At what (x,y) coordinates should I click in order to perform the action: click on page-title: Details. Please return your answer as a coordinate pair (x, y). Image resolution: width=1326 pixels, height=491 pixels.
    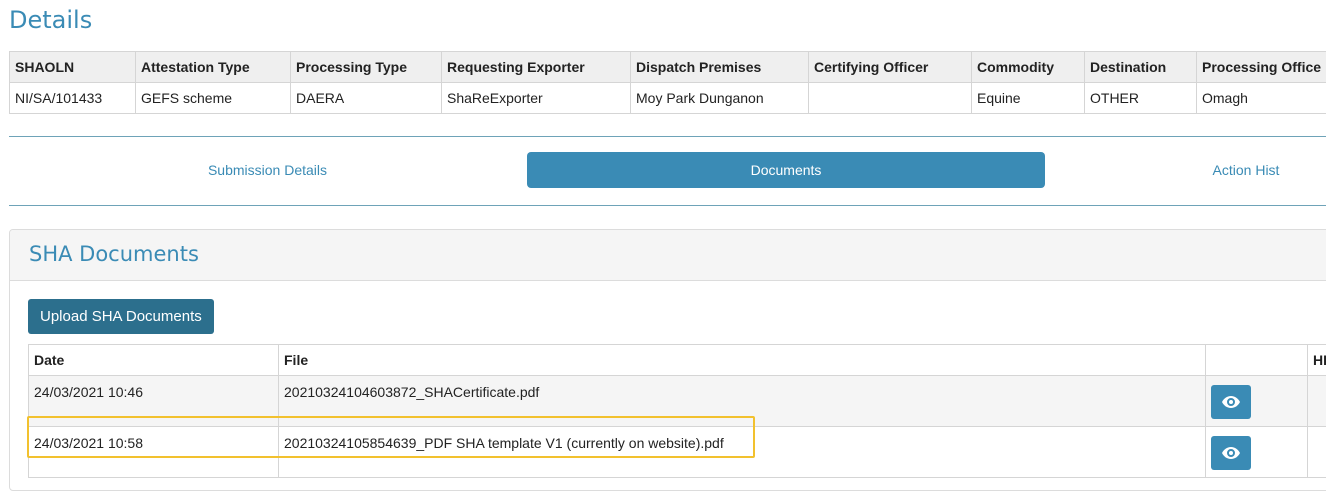
    Looking at the image, I should click on (50, 20).